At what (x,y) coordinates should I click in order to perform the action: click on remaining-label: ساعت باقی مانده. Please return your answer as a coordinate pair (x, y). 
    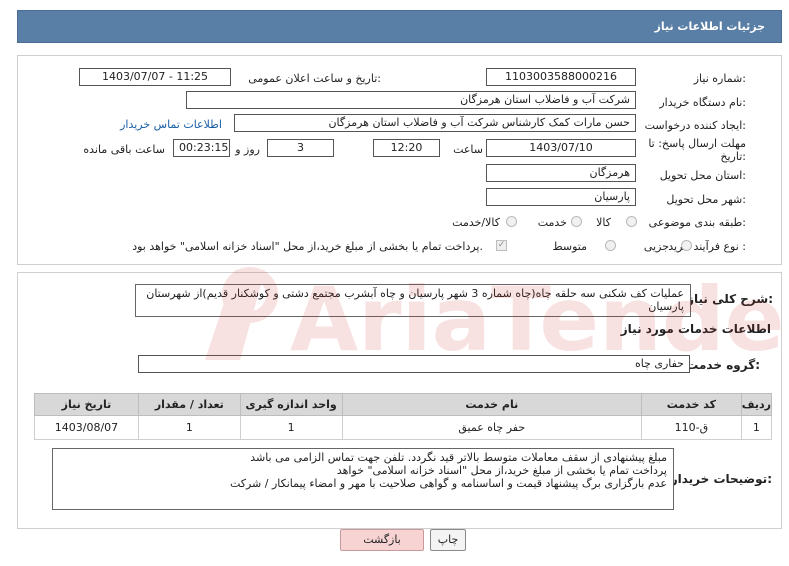
    Looking at the image, I should click on (124, 149).